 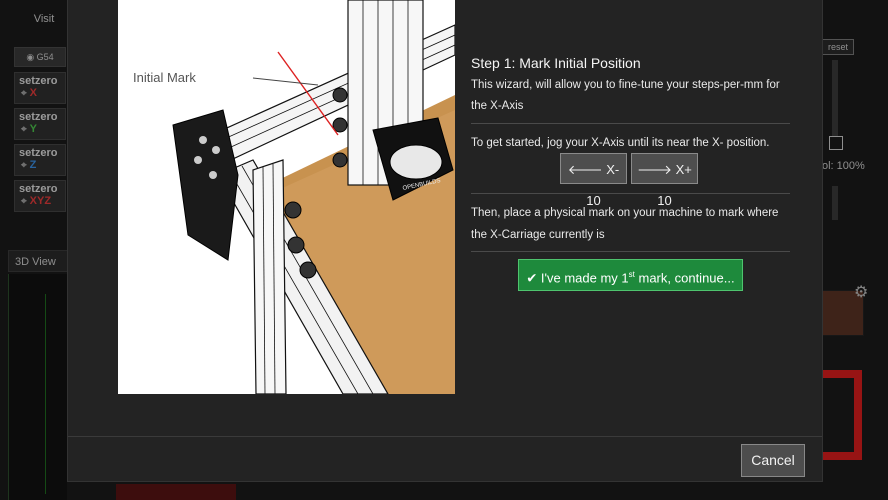 I want to click on left-upright, so click(x=269, y=276).